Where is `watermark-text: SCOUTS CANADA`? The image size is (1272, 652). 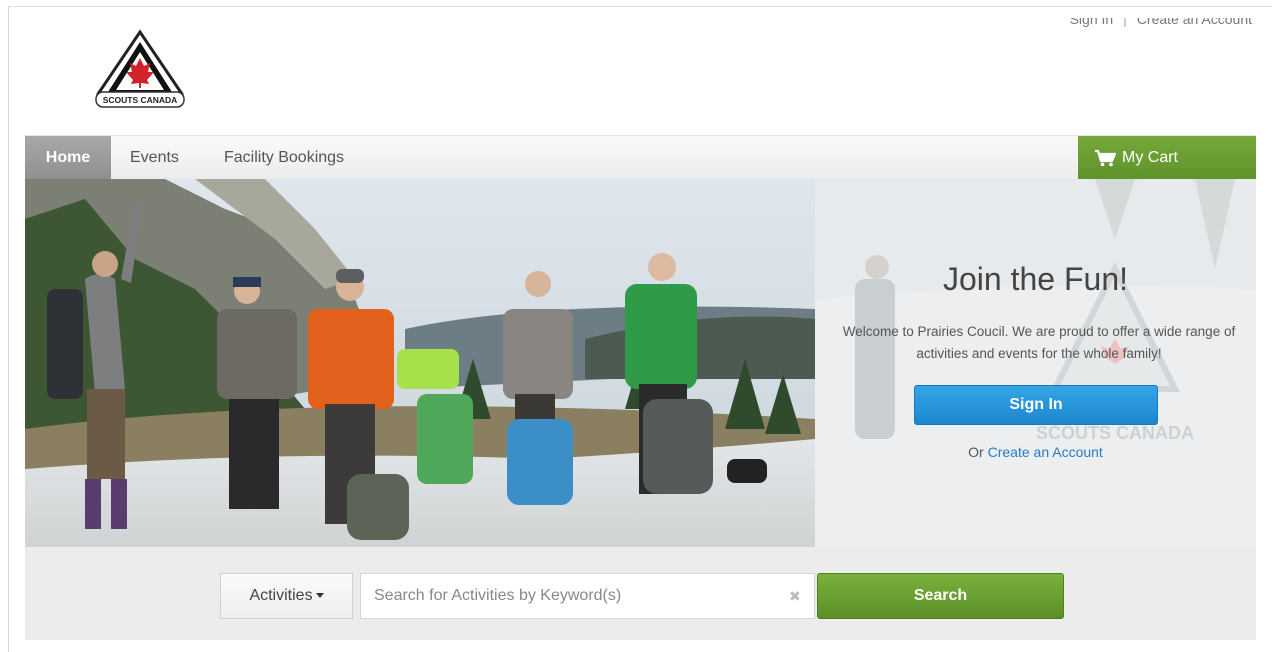 watermark-text: SCOUTS CANADA is located at coordinates (1115, 433).